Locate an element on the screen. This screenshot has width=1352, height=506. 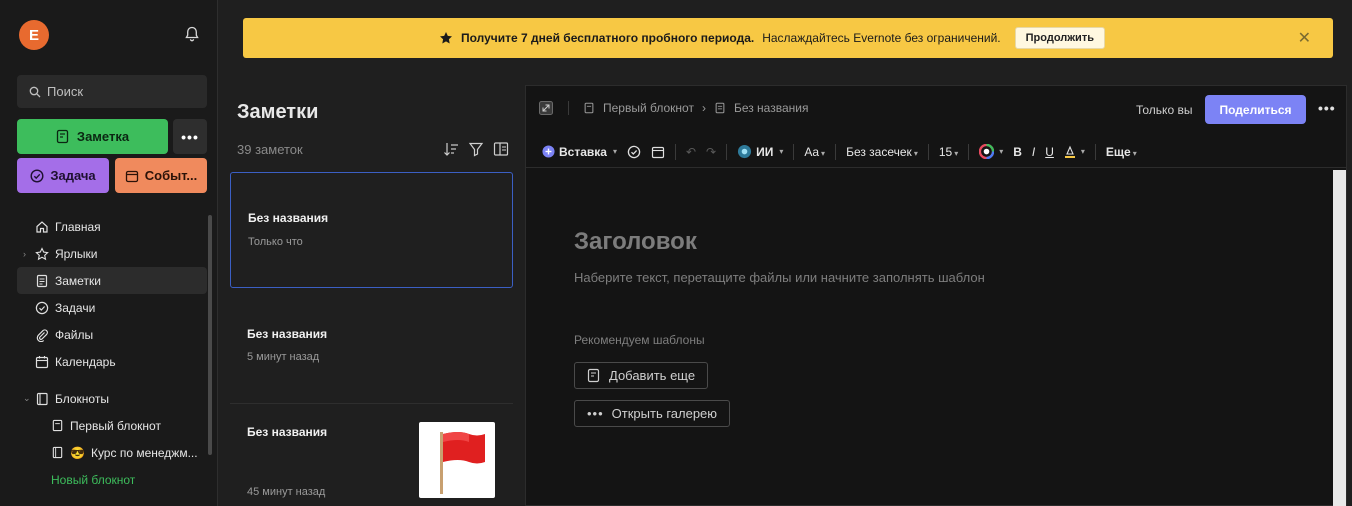
bell-icon is located at coordinates (192, 34).